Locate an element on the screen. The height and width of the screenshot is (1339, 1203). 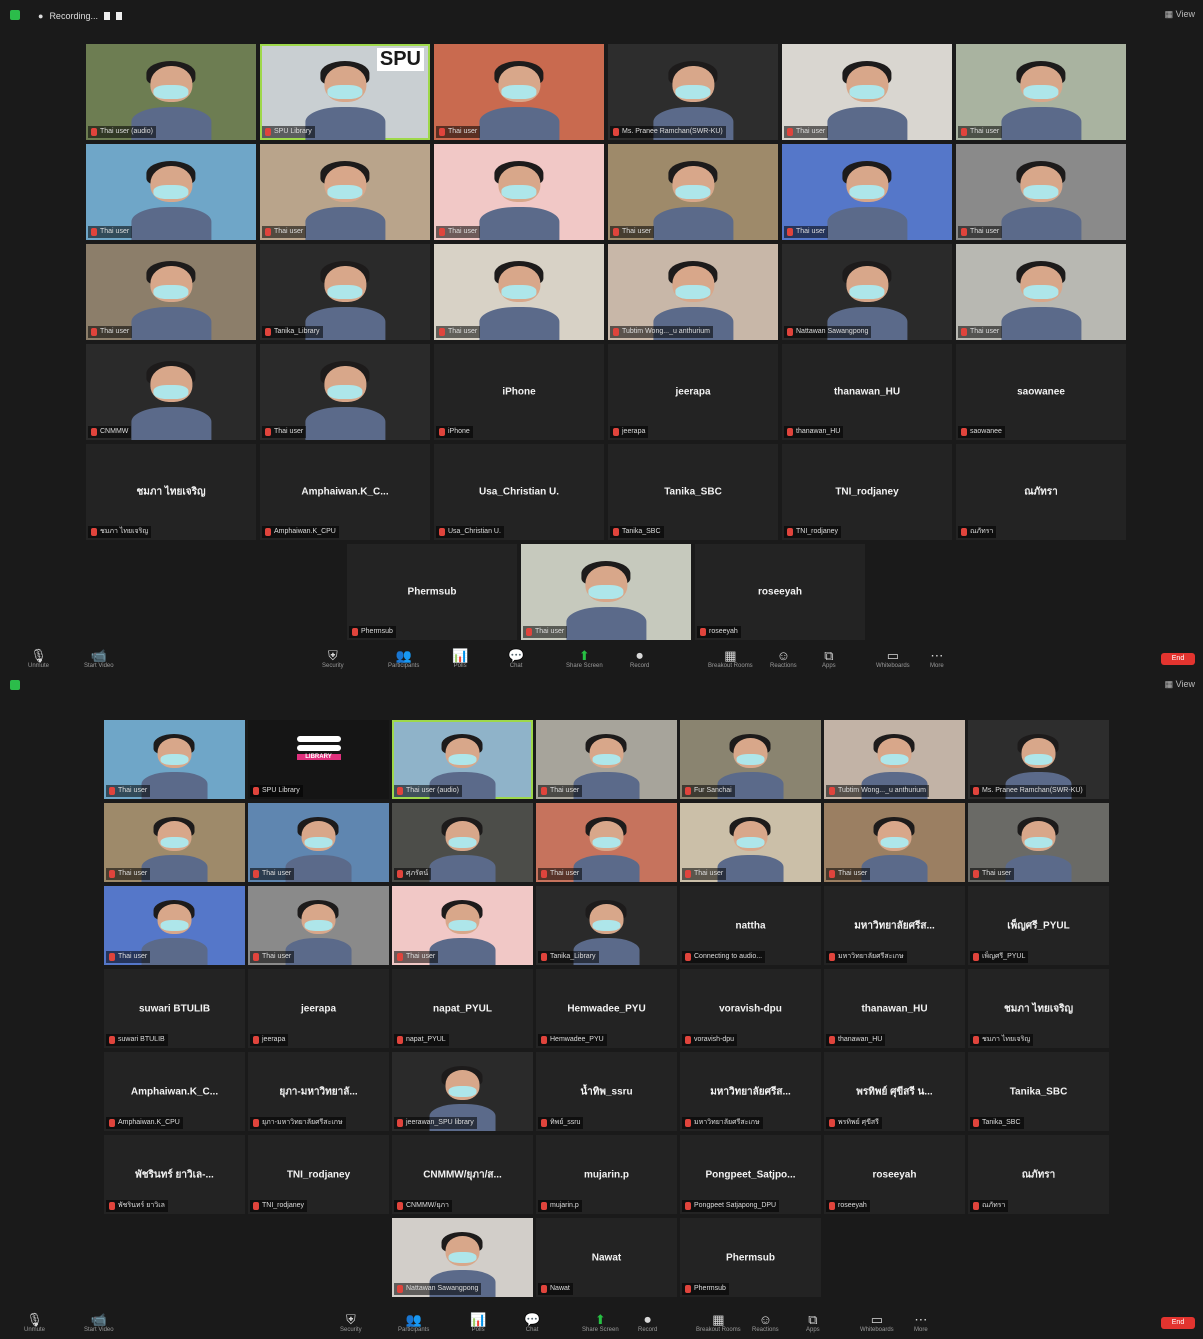
name-tile: napat_PYUL napat_PYUL is located at coordinates (462, 1008).